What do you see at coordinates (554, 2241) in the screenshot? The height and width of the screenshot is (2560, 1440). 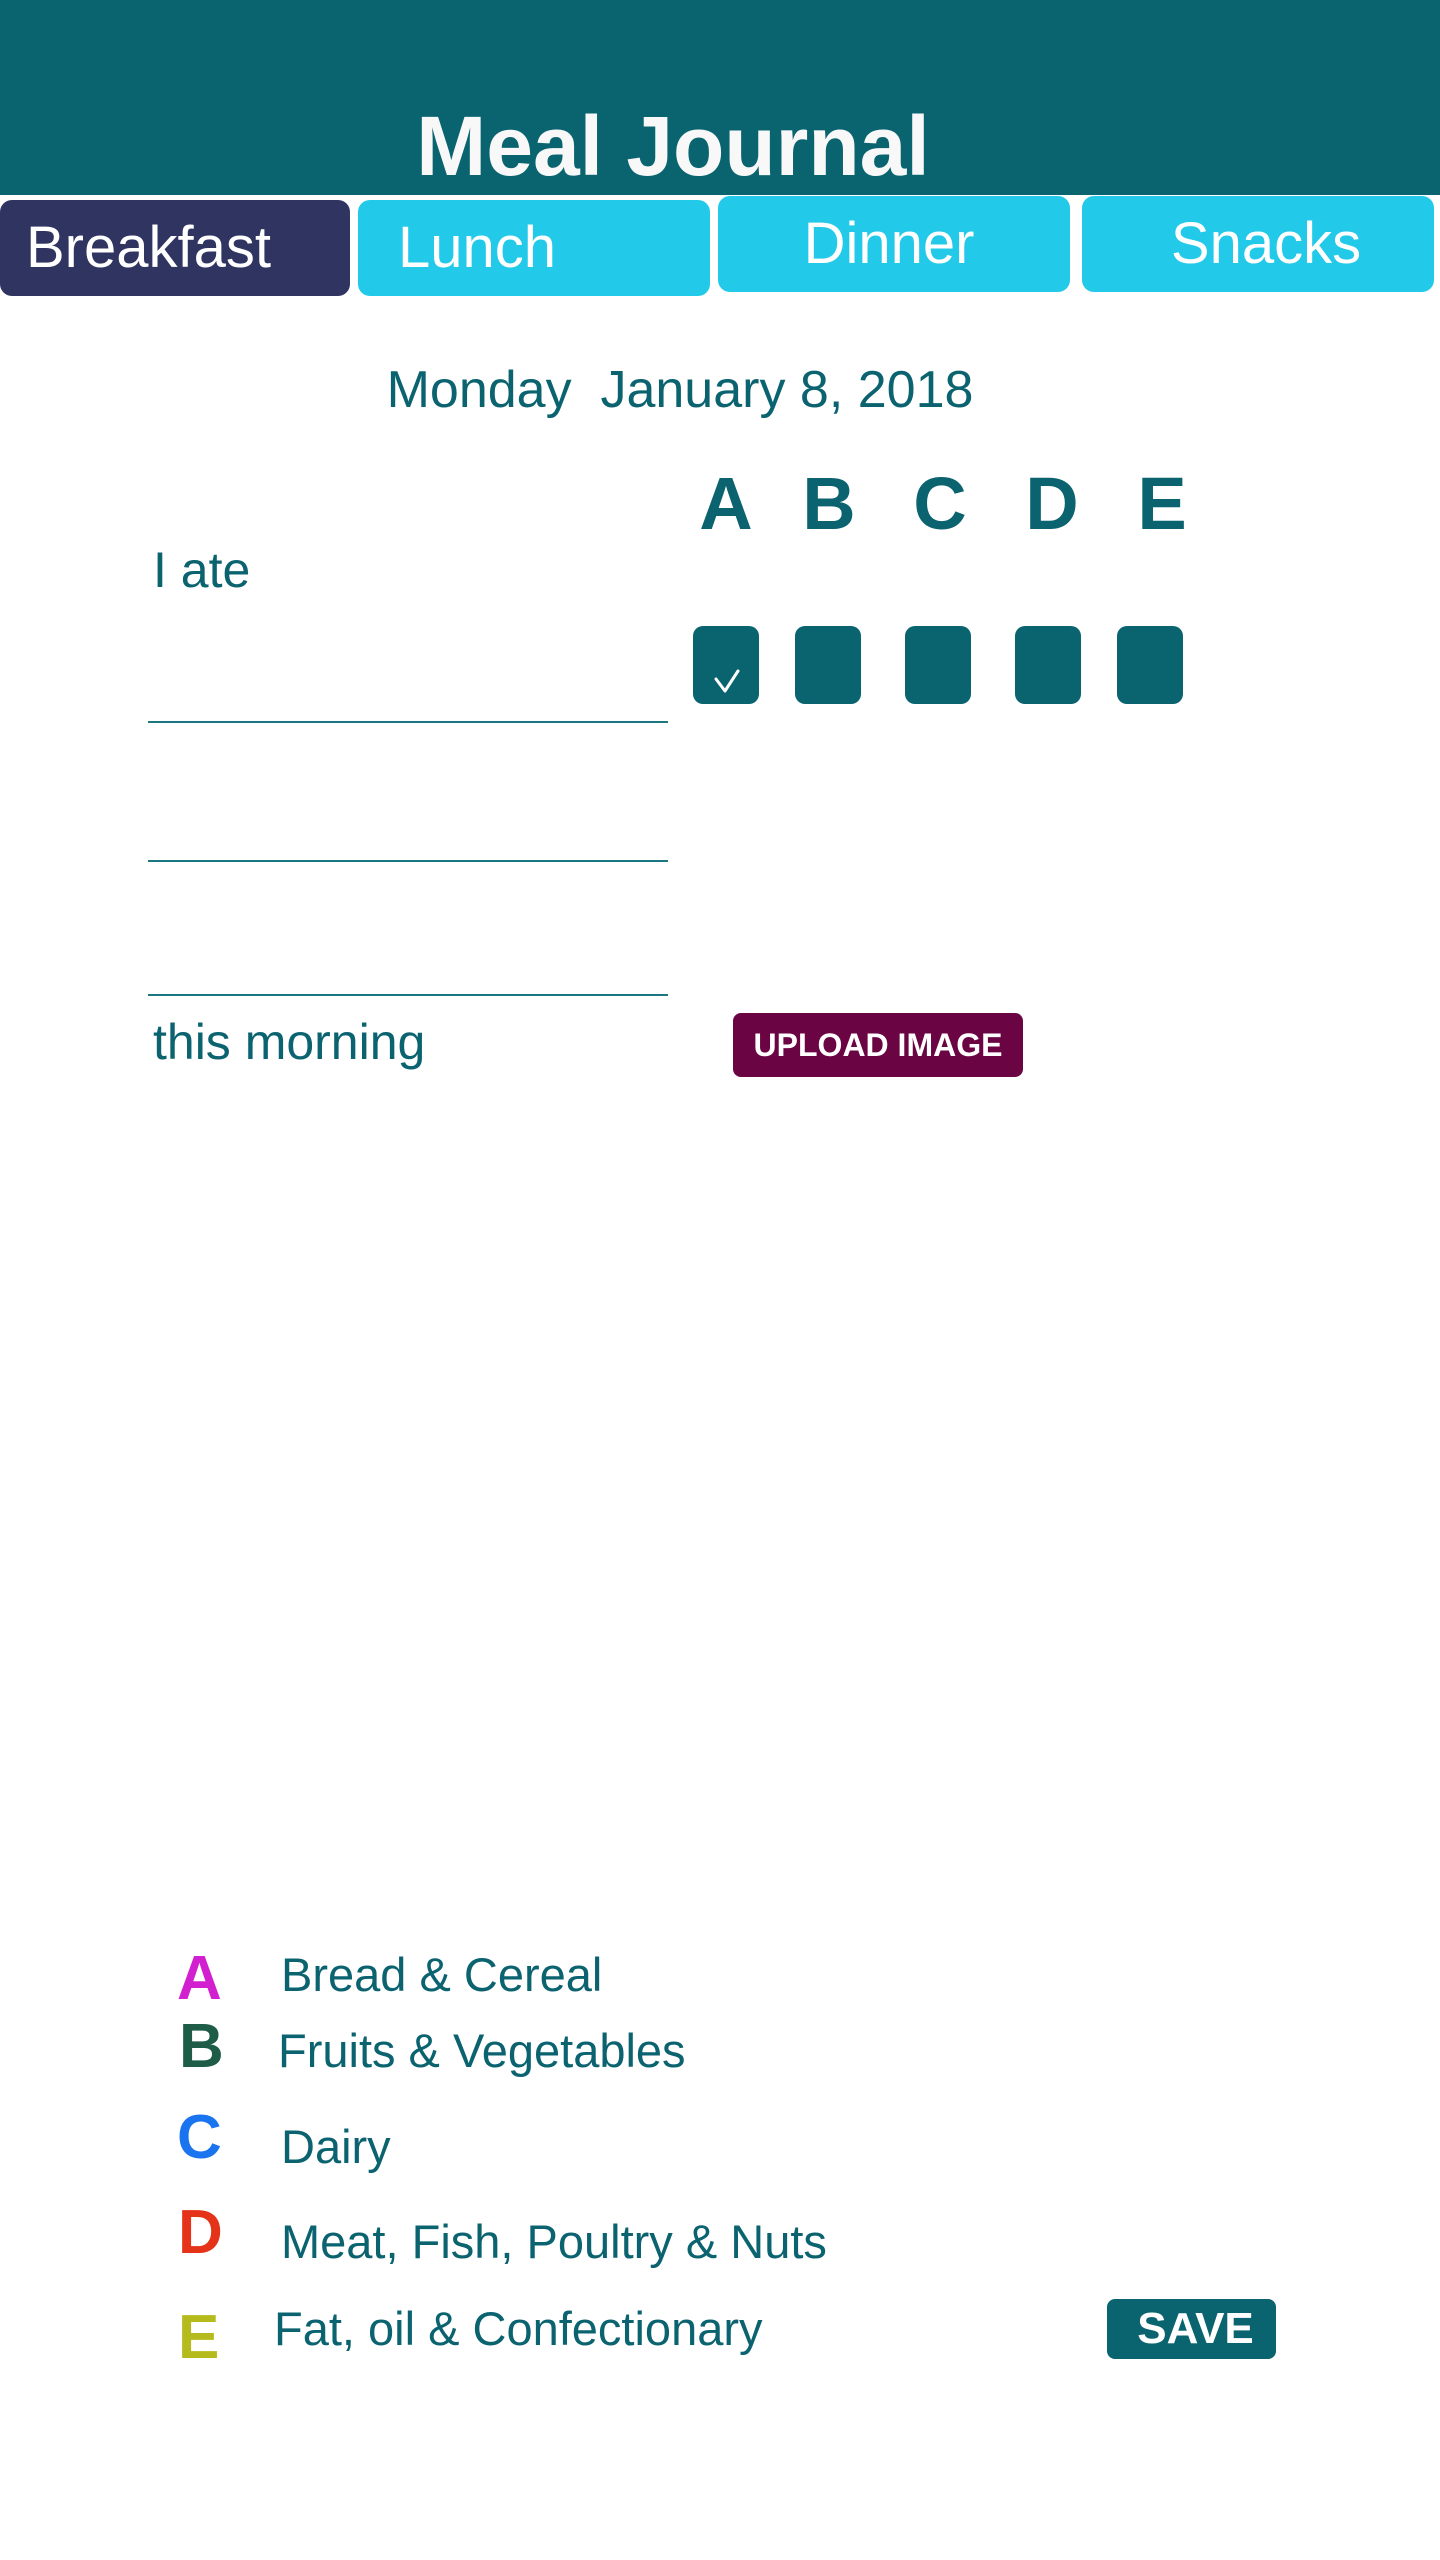 I see `legend-label-d: Meat, Fish, Poultry & Nuts` at bounding box center [554, 2241].